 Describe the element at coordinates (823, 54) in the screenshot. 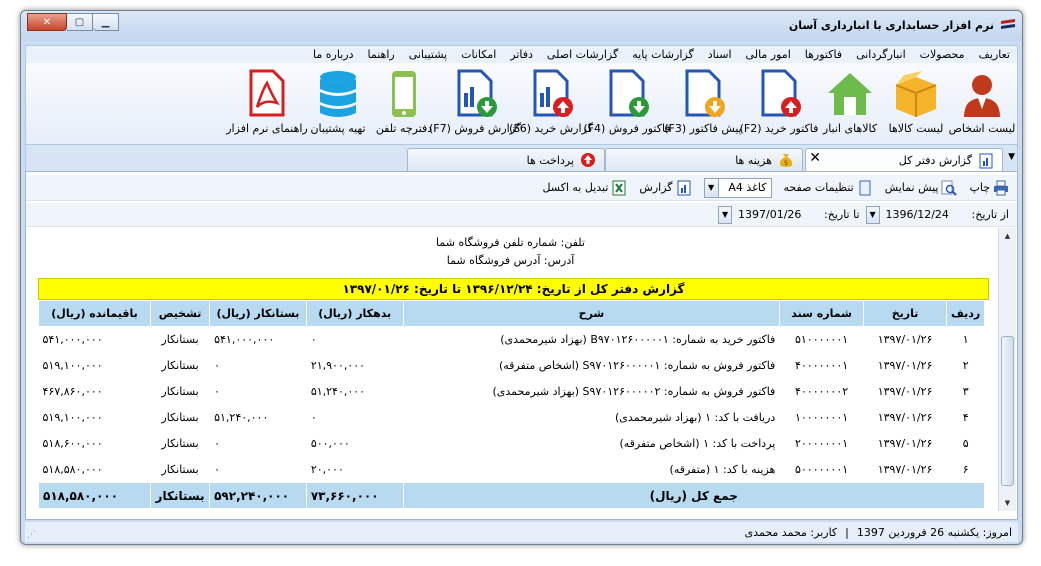

I see `menu-invoices: فاکتورها` at that location.